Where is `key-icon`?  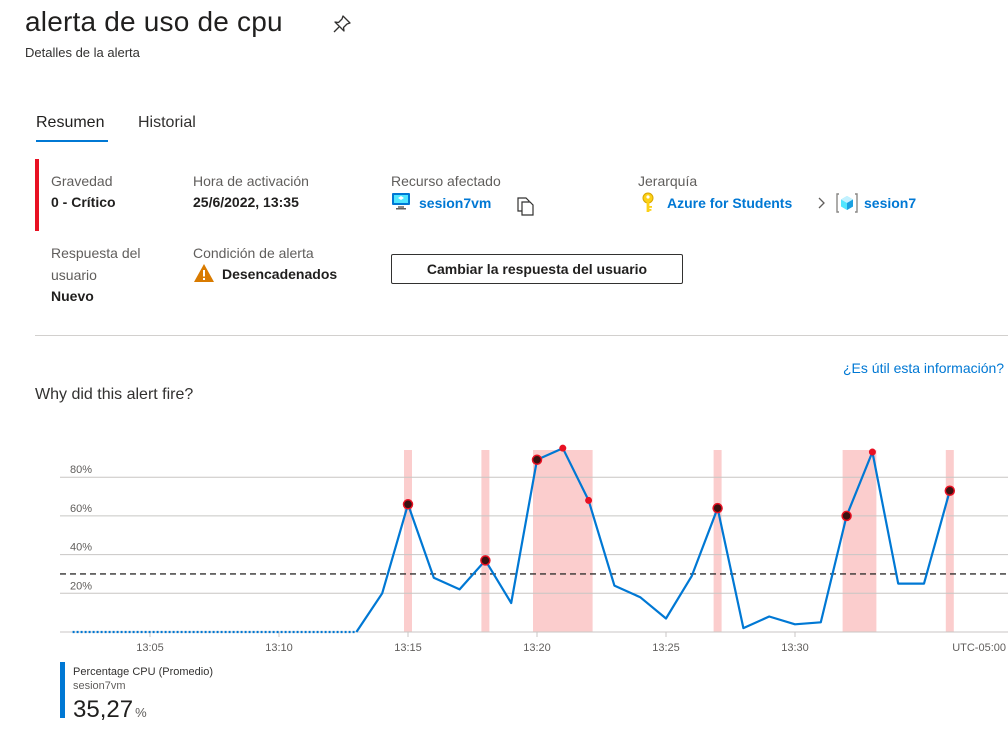
key-icon is located at coordinates (648, 202).